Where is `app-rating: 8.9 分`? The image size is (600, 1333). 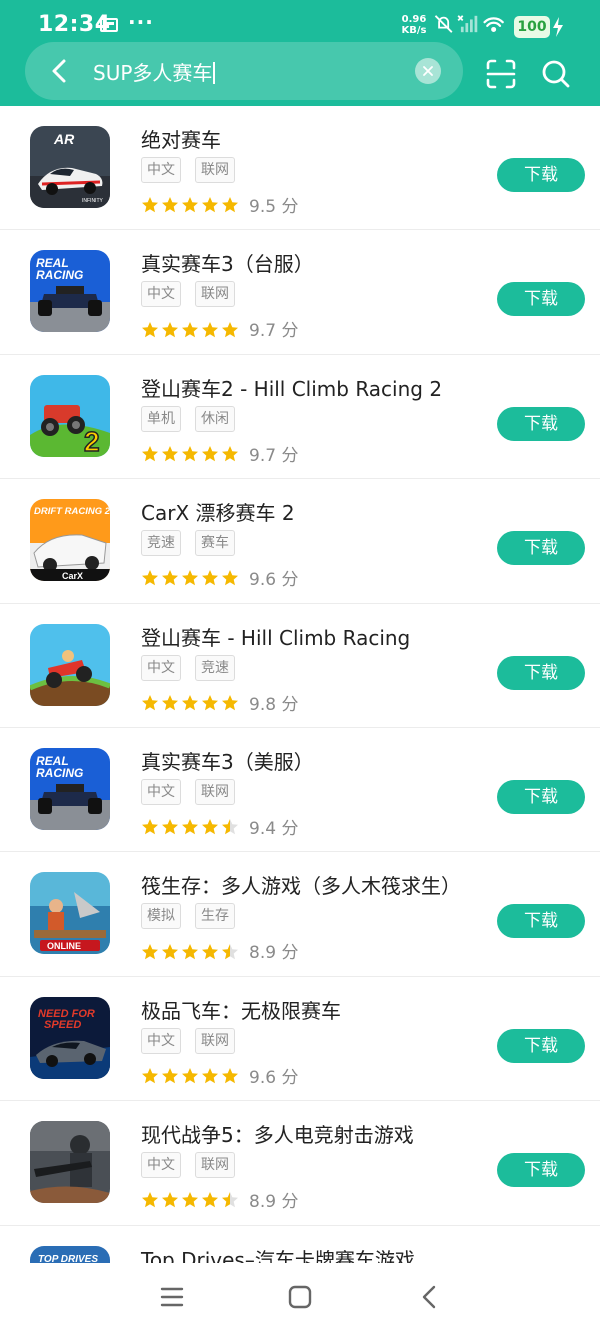 app-rating: 8.9 分 is located at coordinates (219, 950).